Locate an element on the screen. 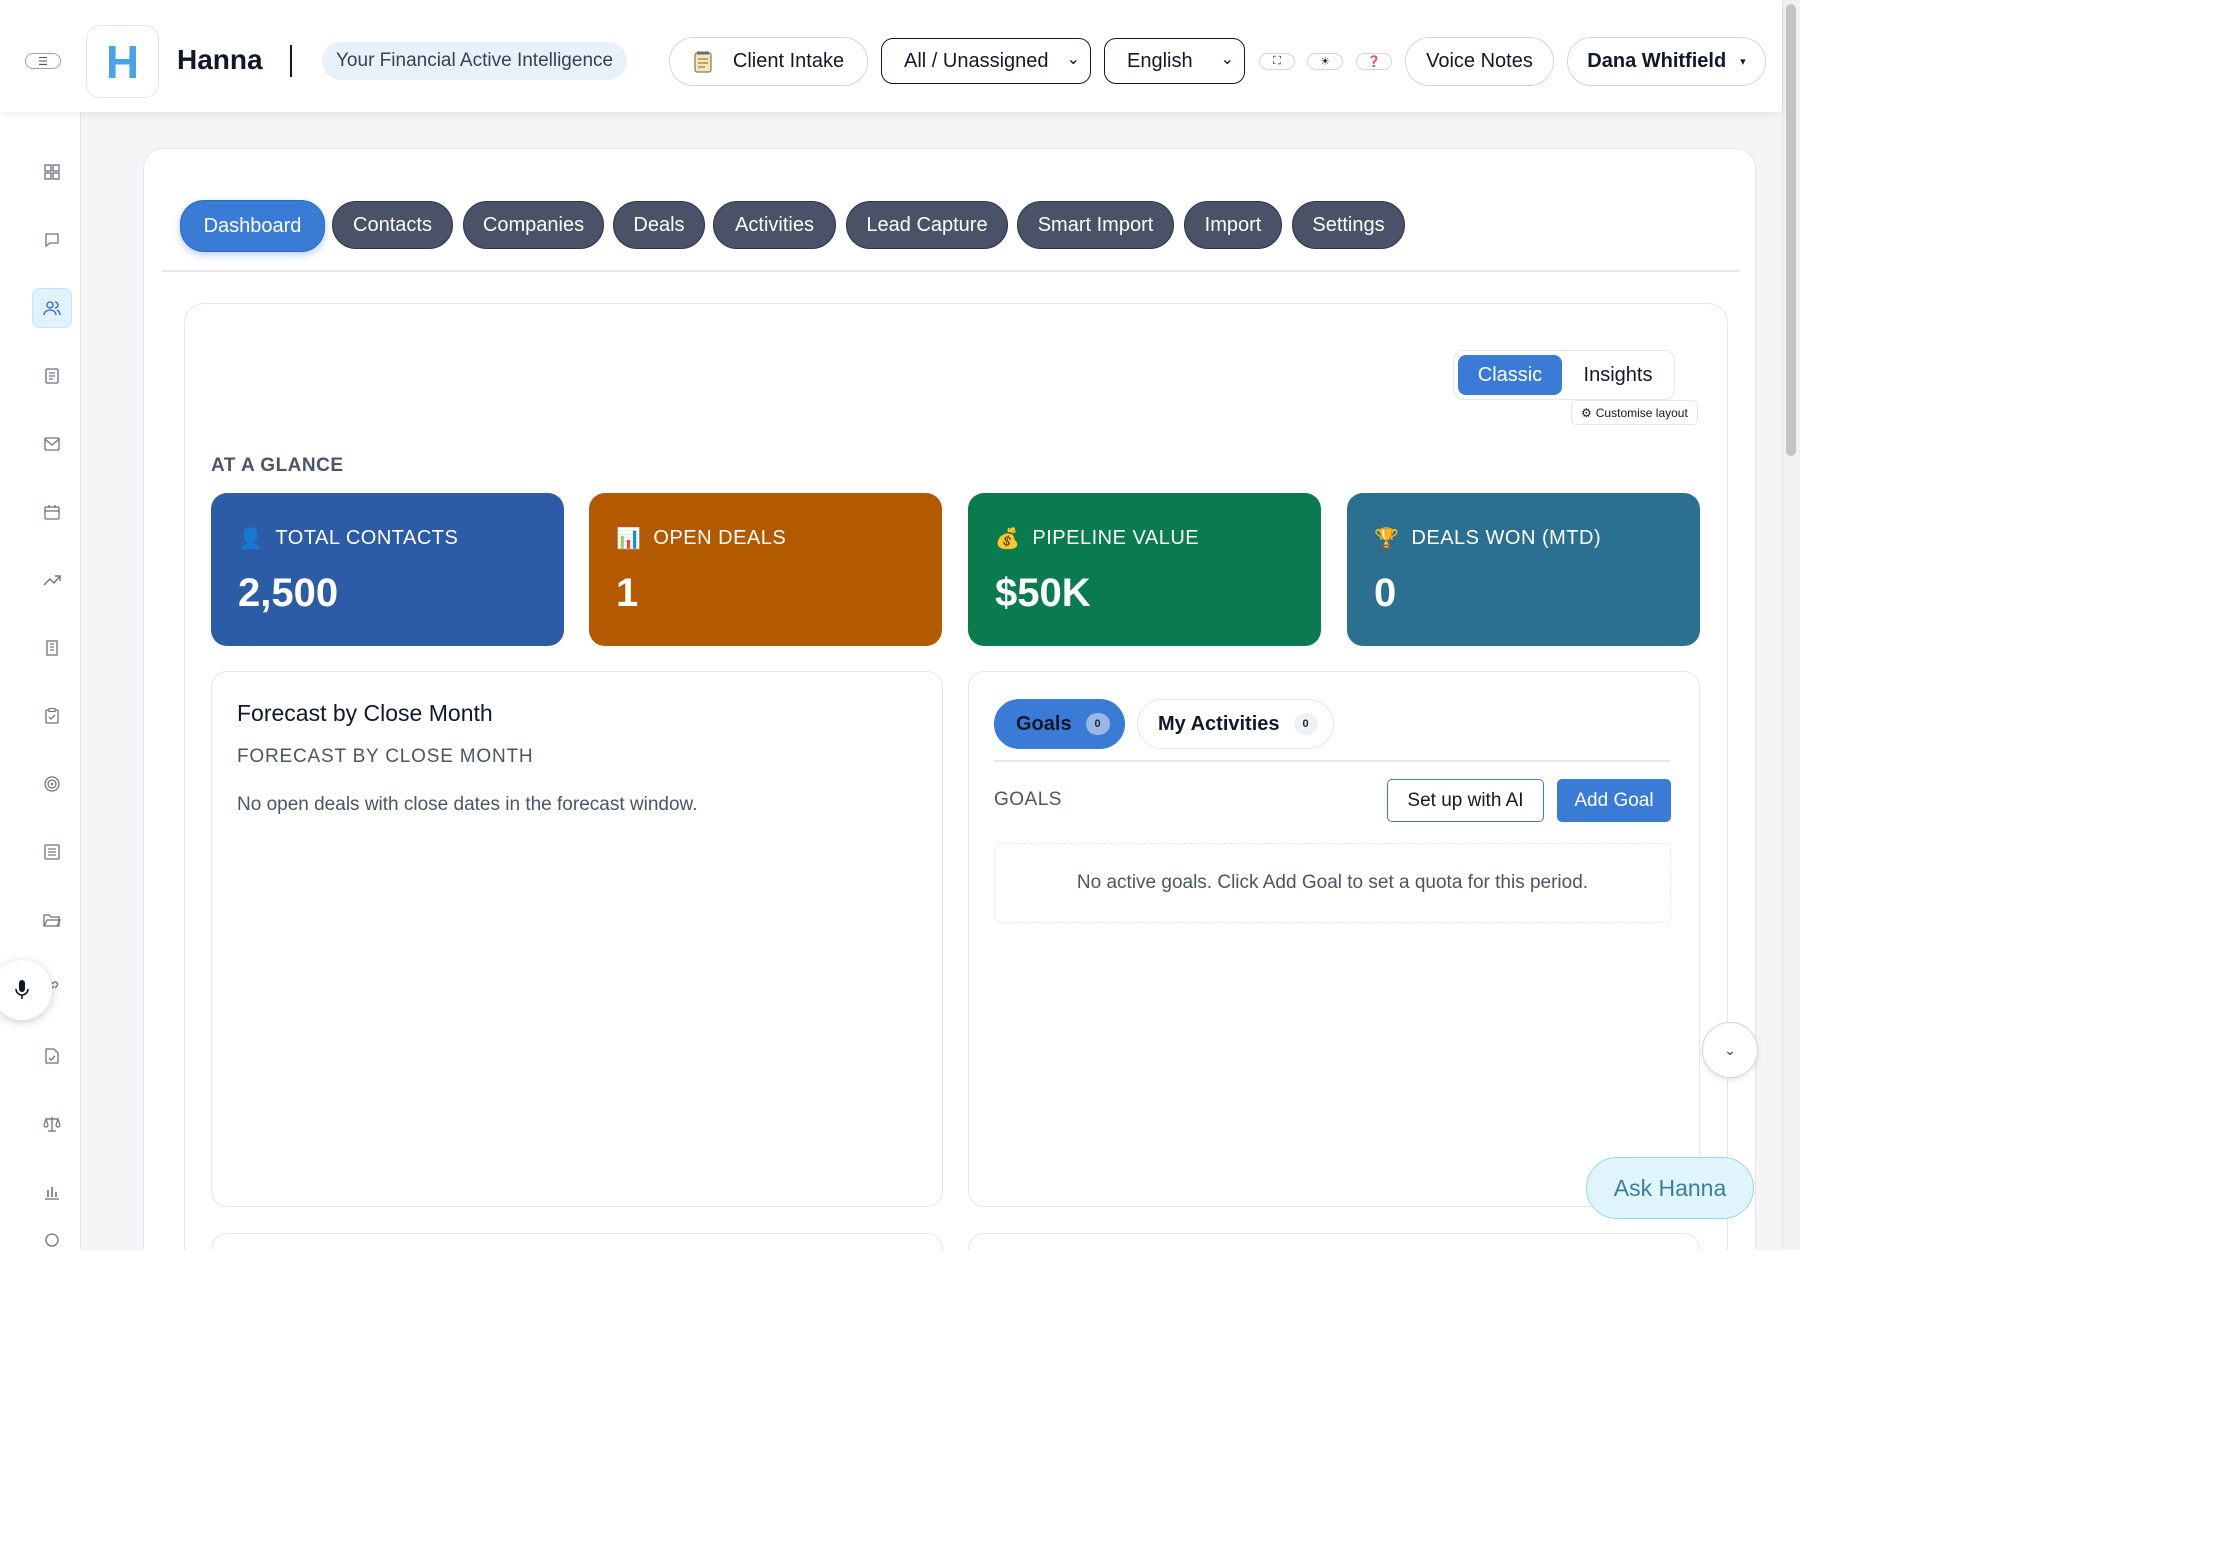 This screenshot has height=1563, width=2226. customise-layout-button: ⚙ Customise layout is located at coordinates (1634, 412).